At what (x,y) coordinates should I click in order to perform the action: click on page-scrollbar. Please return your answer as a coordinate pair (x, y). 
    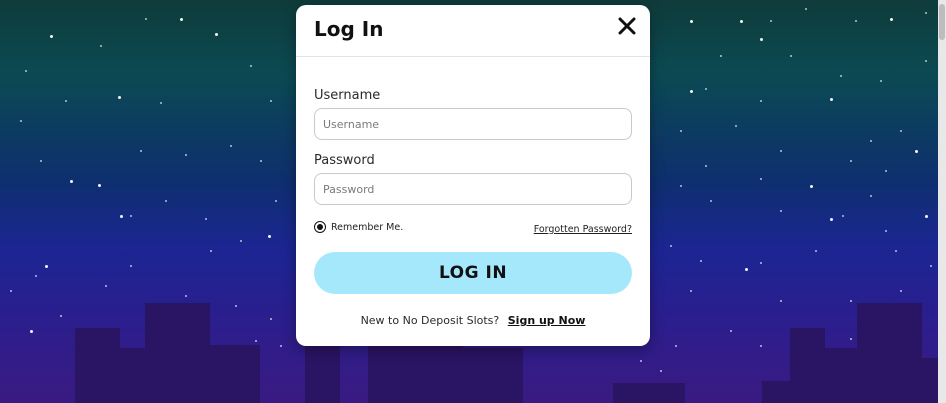
    Looking at the image, I should click on (942, 201).